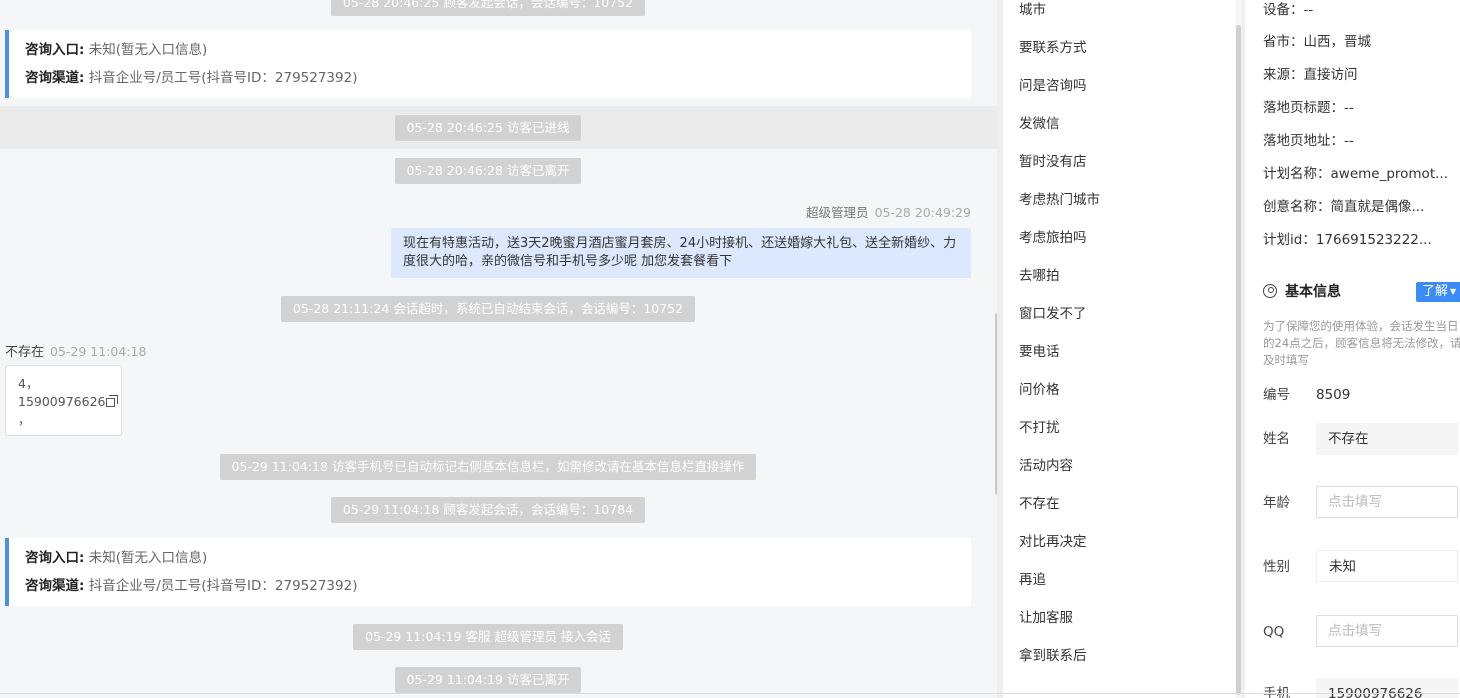 The width and height of the screenshot is (1460, 698). I want to click on age-input, so click(1387, 502).